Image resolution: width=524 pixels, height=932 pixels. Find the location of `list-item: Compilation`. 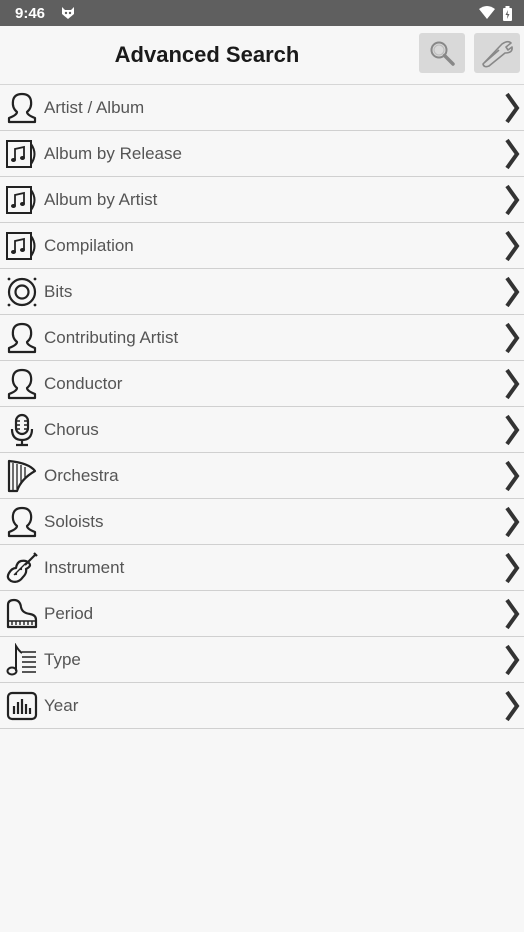

list-item: Compilation is located at coordinates (262, 246).